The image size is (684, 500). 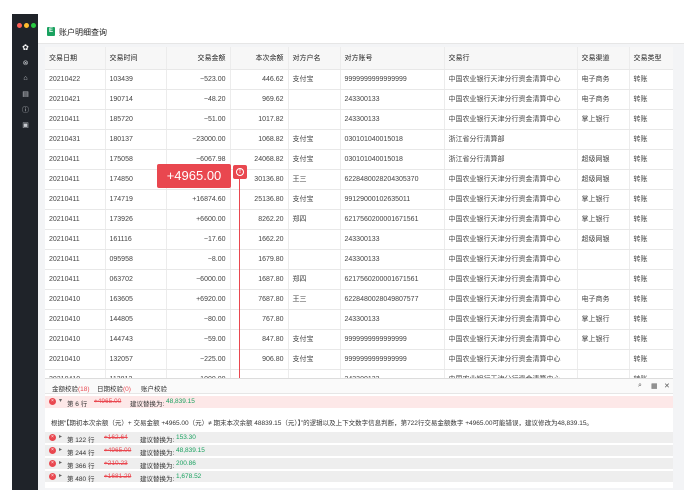 I want to click on column-header: 交易时间, so click(x=136, y=58).